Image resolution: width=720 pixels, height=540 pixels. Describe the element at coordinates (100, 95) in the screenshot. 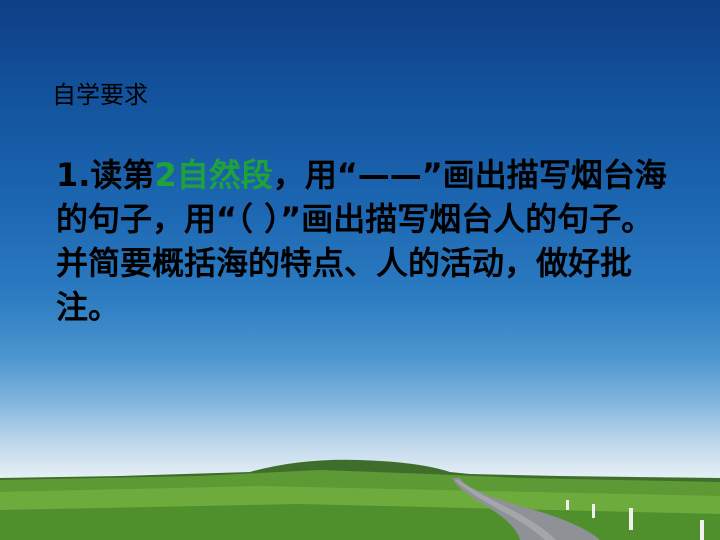

I see `page-title: 自学要求` at that location.